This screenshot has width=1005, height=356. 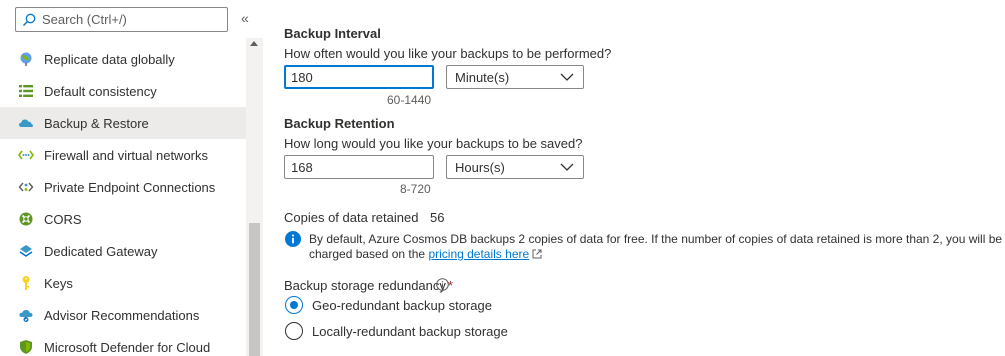 What do you see at coordinates (402, 305) in the screenshot?
I see `radio-label: Geo-redundant backup storage` at bounding box center [402, 305].